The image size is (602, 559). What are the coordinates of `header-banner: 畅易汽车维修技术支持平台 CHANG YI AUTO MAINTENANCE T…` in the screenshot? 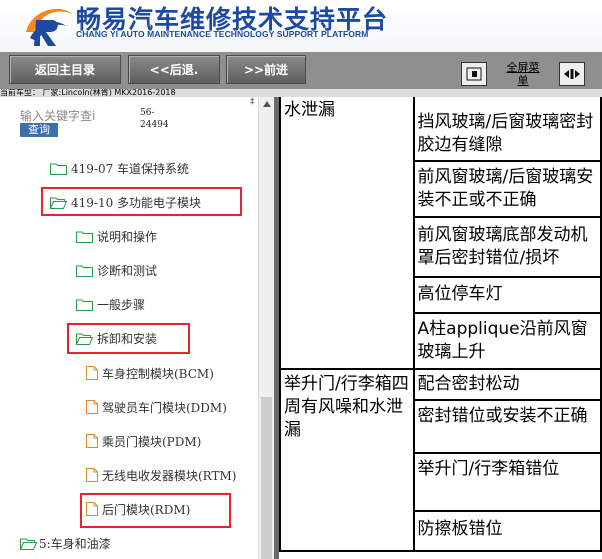 It's located at (301, 26).